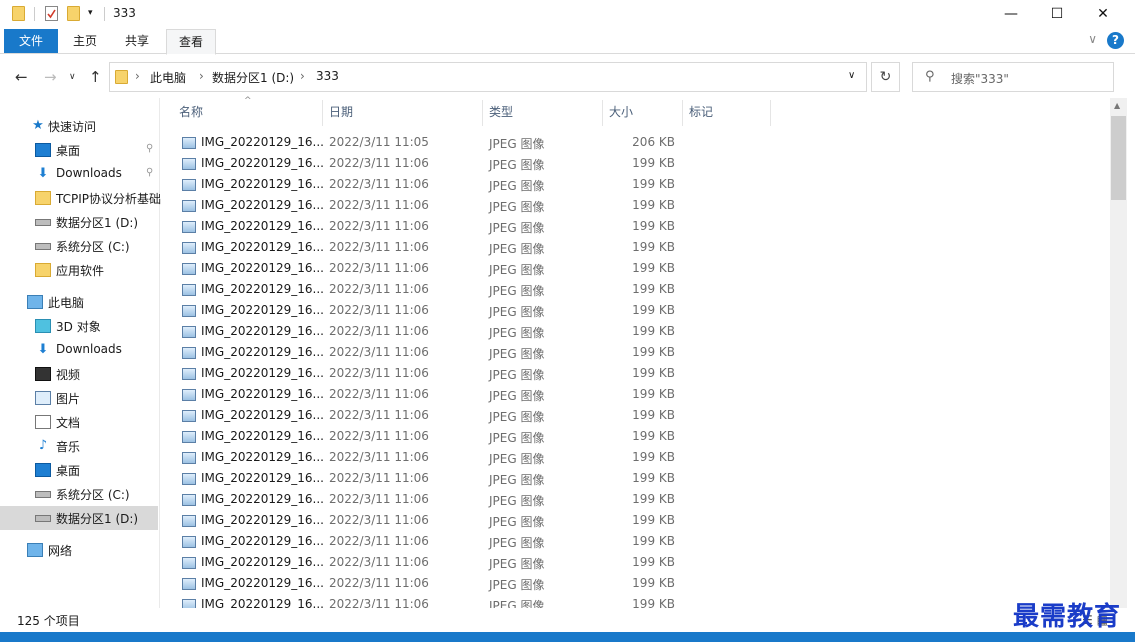 The height and width of the screenshot is (642, 1135). Describe the element at coordinates (79, 470) in the screenshot. I see `sidebar-item: 桌面` at that location.